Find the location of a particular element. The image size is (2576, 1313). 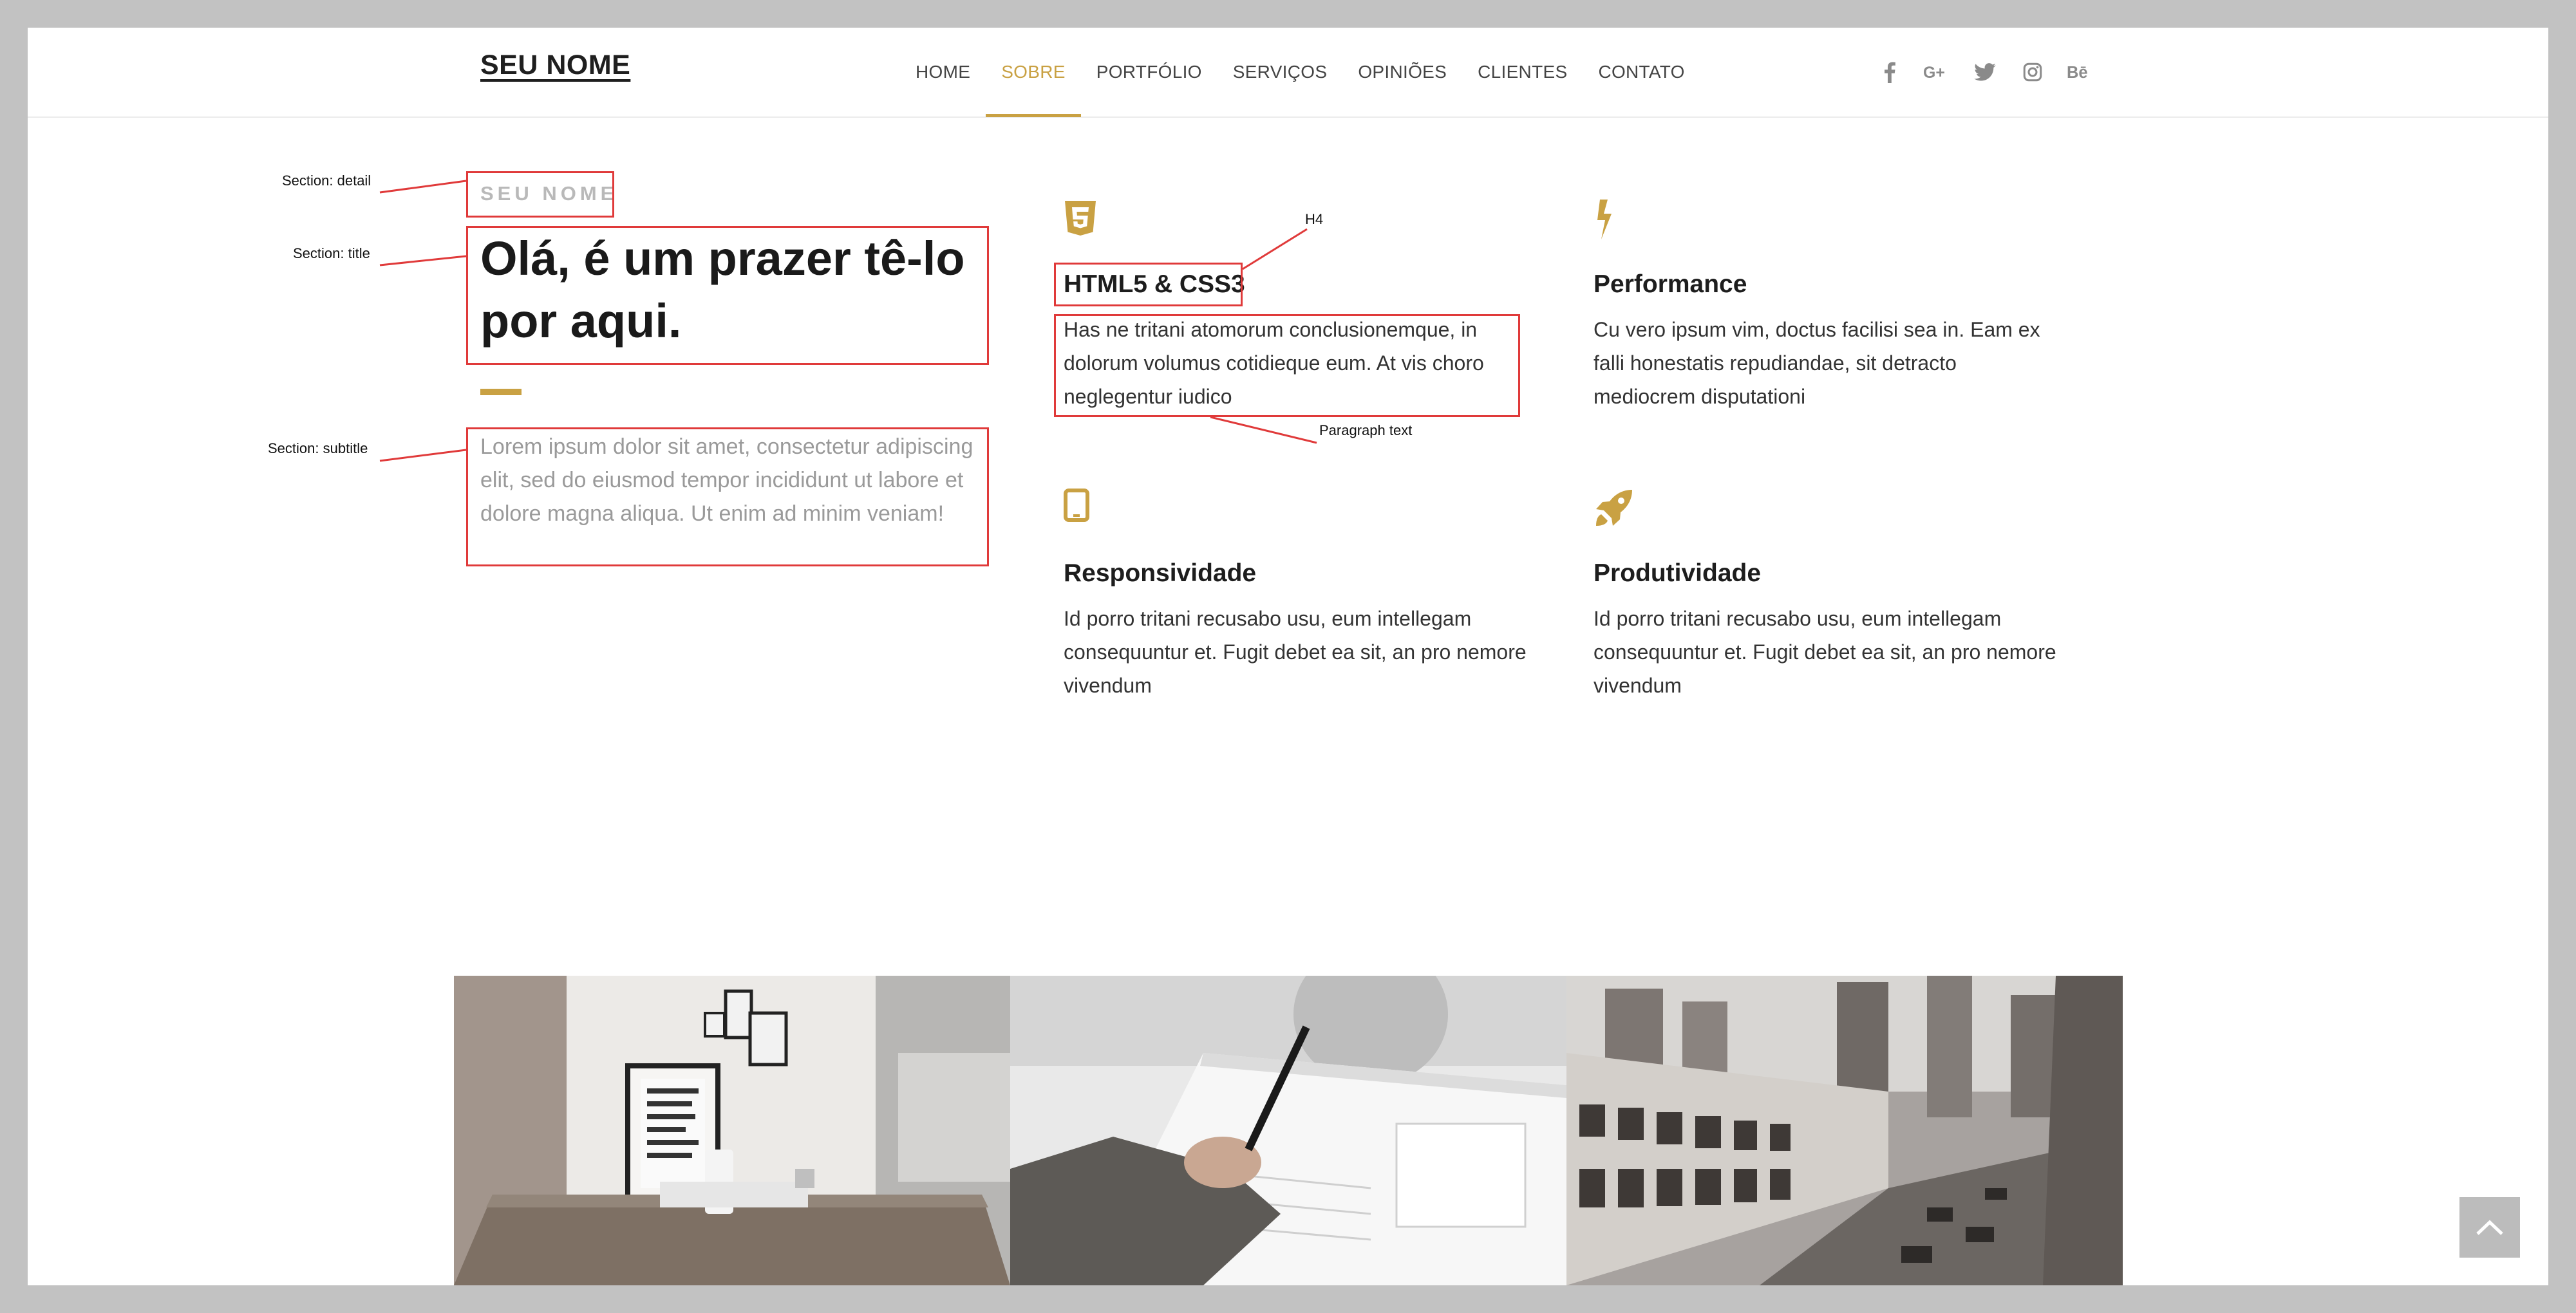

annotation-label-paragraph: Paragraph text is located at coordinates (1366, 430).